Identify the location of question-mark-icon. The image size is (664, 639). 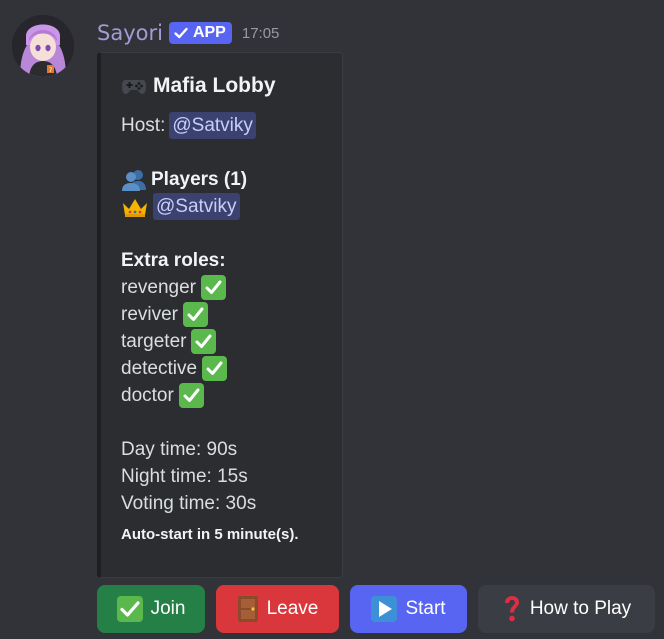
(512, 609).